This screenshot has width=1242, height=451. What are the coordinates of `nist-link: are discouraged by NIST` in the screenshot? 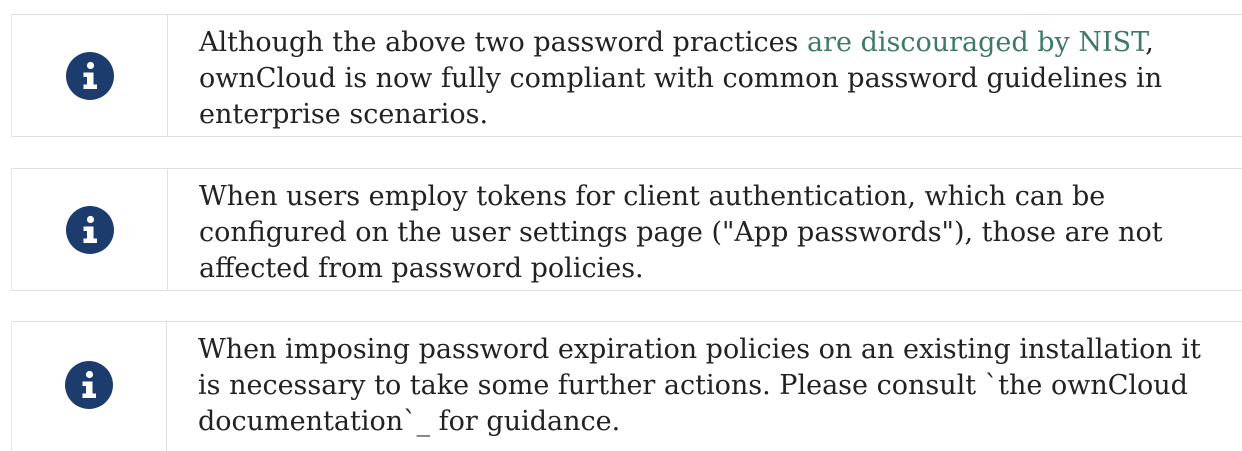 It's located at (976, 42).